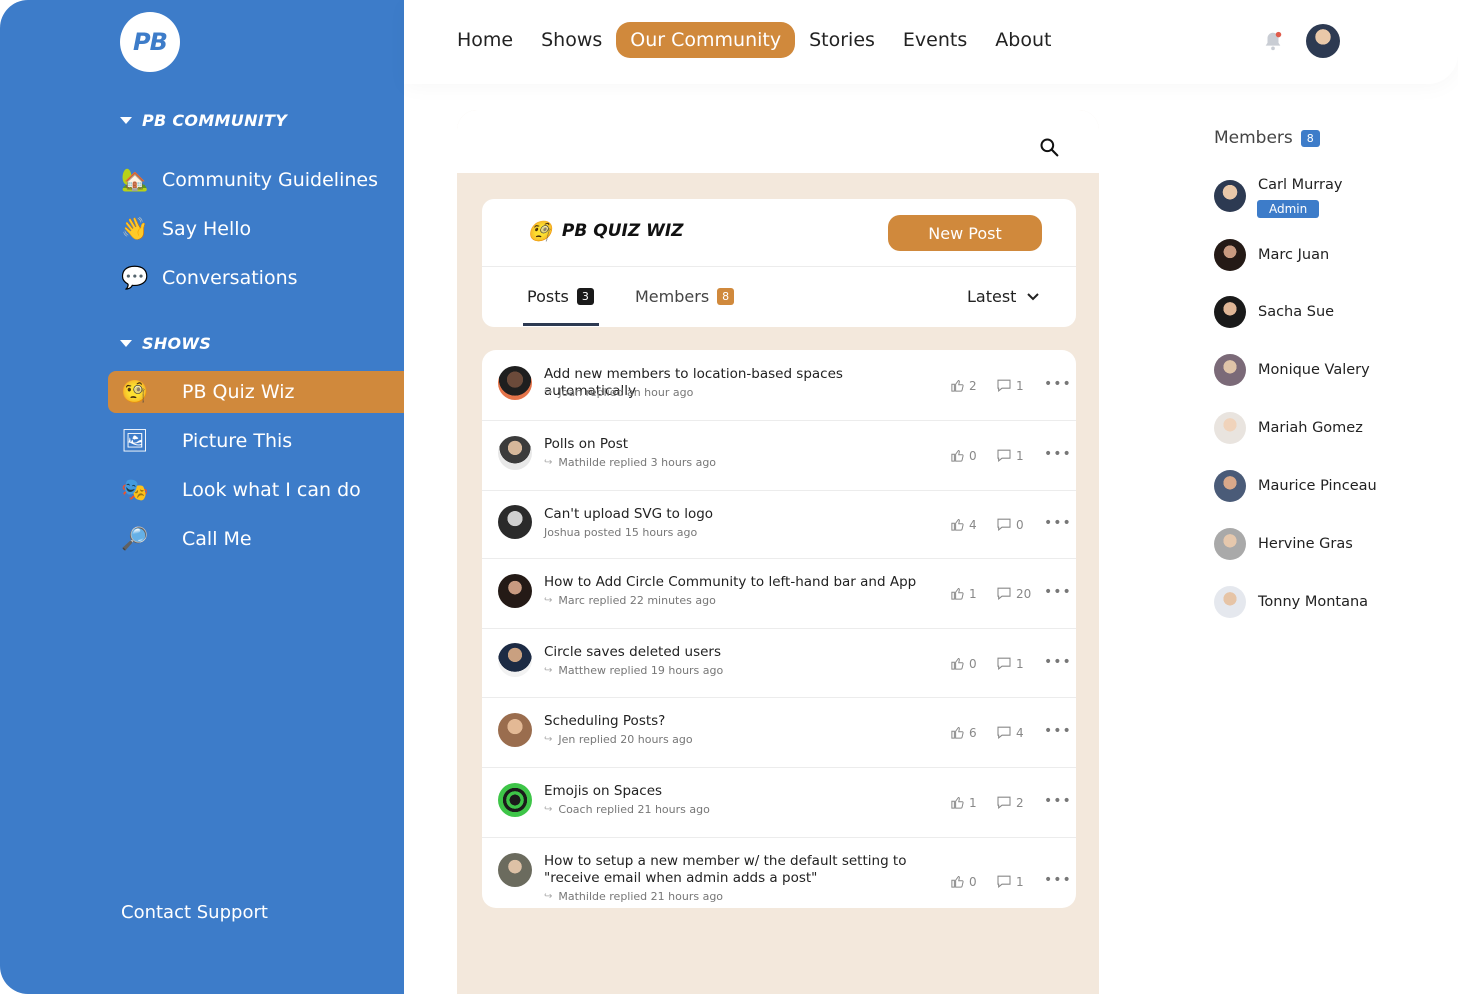  Describe the element at coordinates (1273, 41) in the screenshot. I see `bell-icon` at that location.